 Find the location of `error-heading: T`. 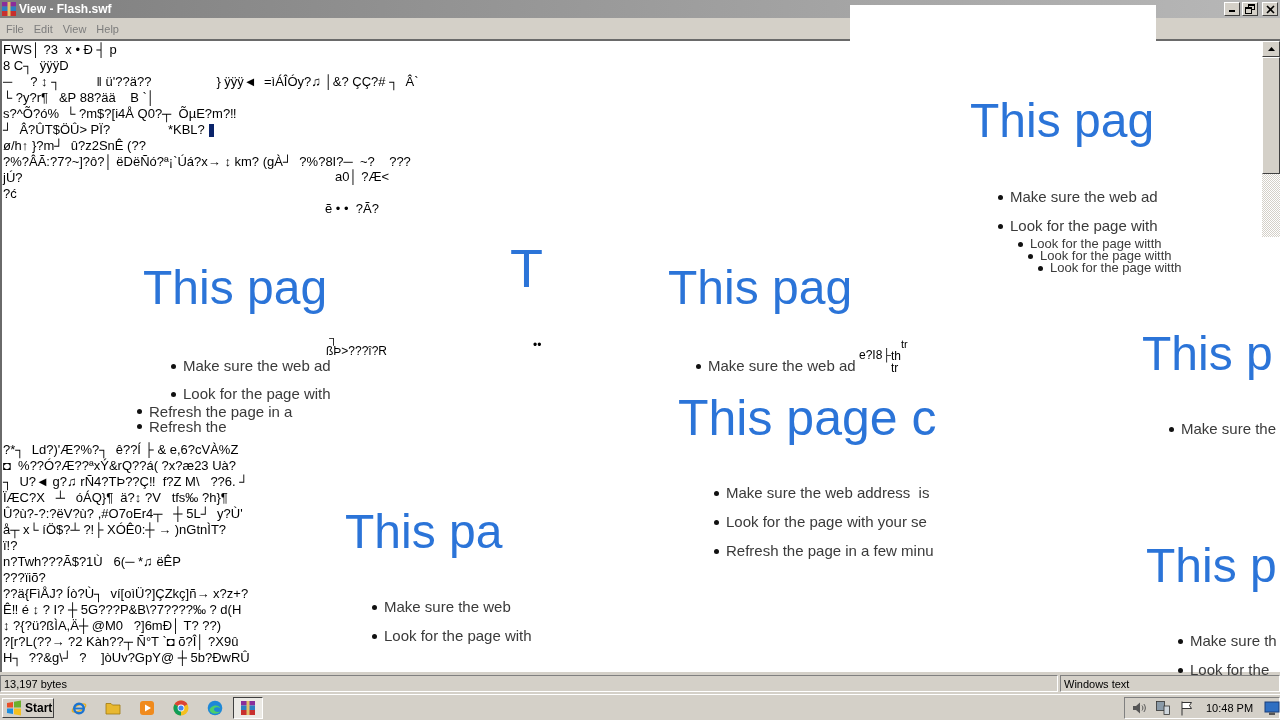

error-heading: T is located at coordinates (526, 268).